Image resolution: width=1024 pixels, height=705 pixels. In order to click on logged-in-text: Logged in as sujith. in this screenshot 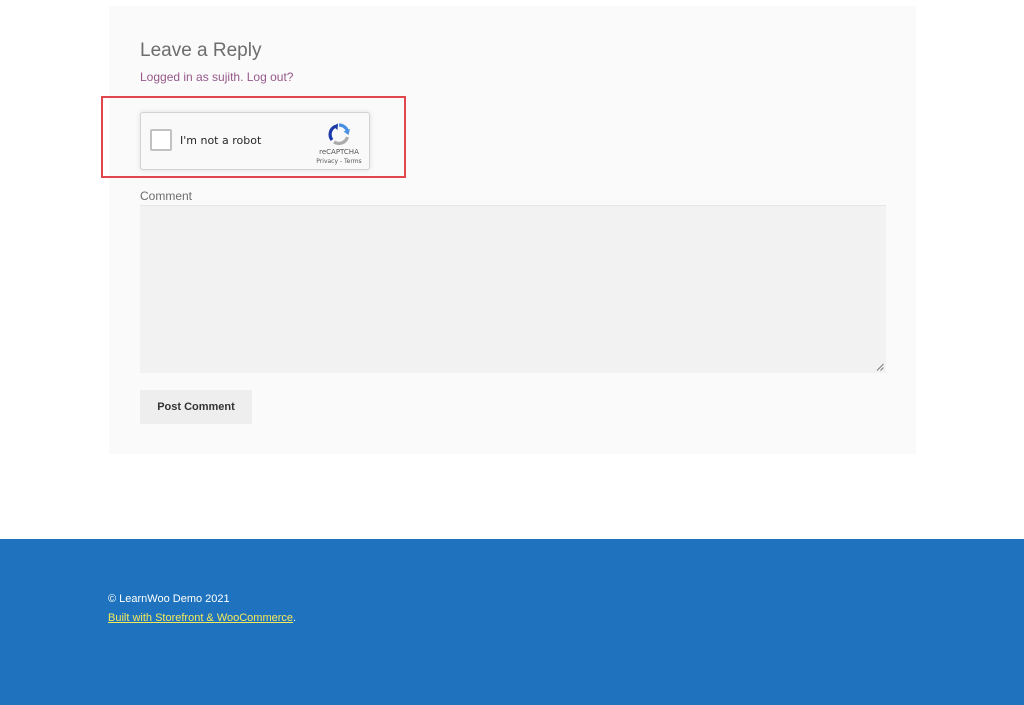, I will do `click(192, 77)`.